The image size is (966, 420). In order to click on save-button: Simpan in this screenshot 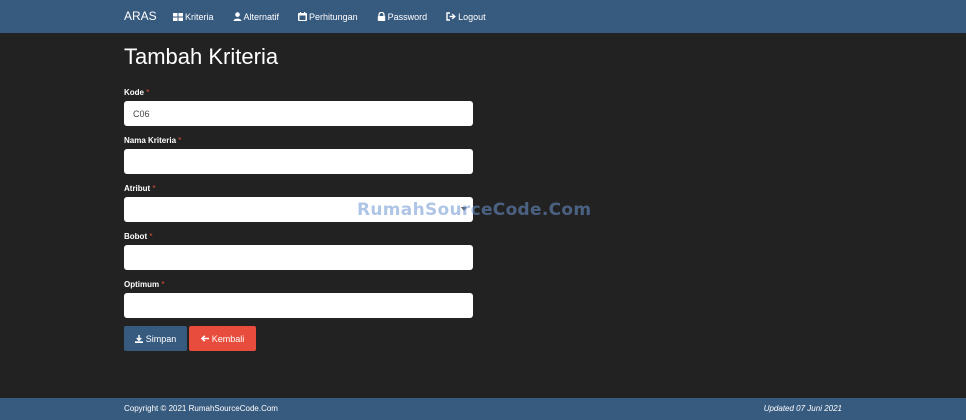, I will do `click(155, 338)`.